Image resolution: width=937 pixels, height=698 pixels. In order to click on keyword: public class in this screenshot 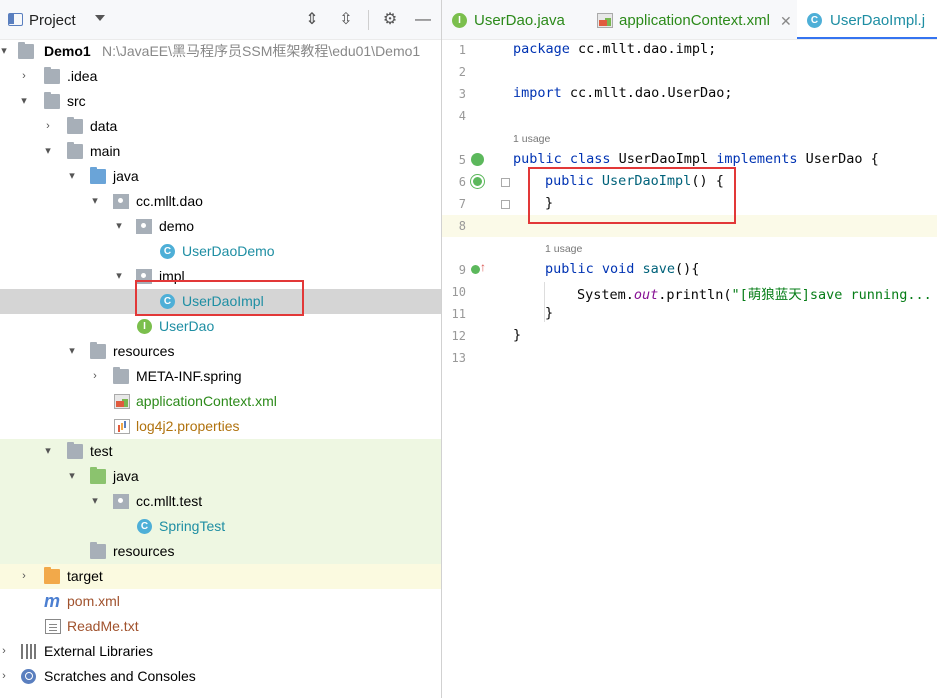, I will do `click(562, 159)`.